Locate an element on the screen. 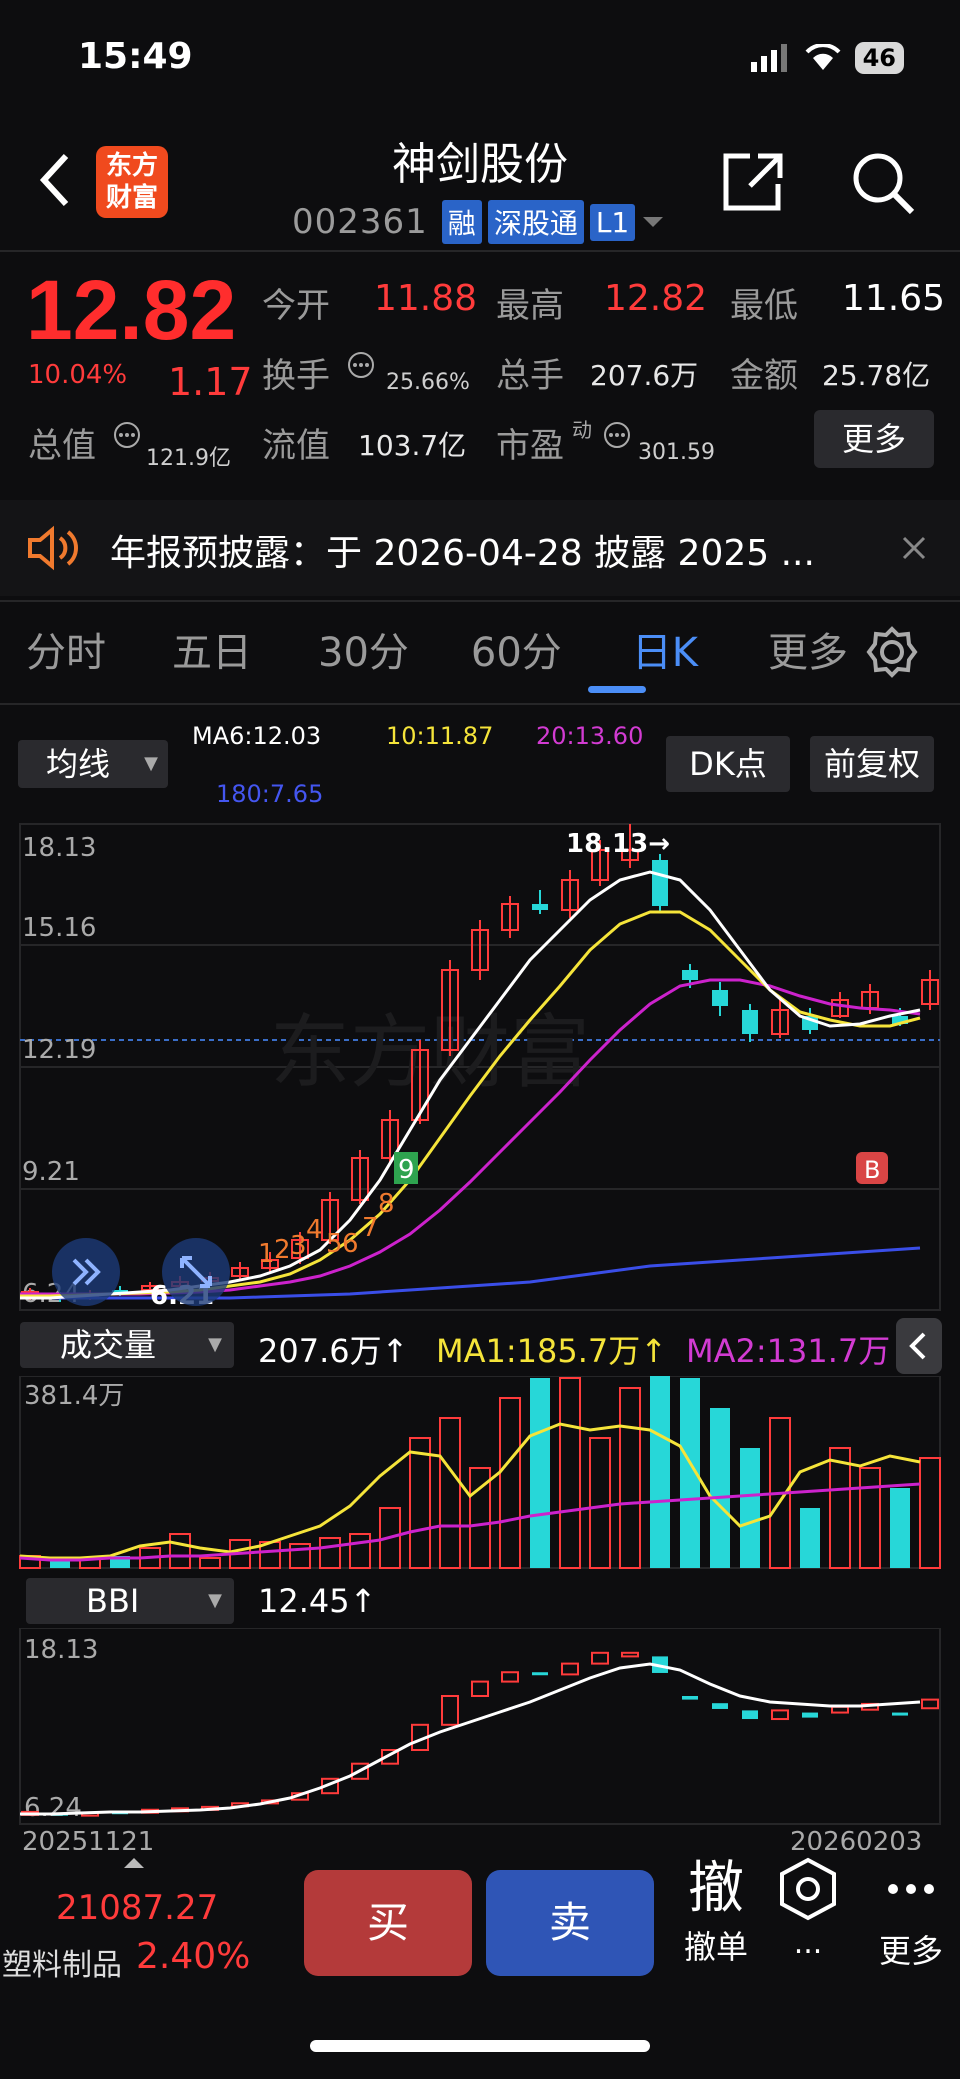  share-icon is located at coordinates (753, 182).